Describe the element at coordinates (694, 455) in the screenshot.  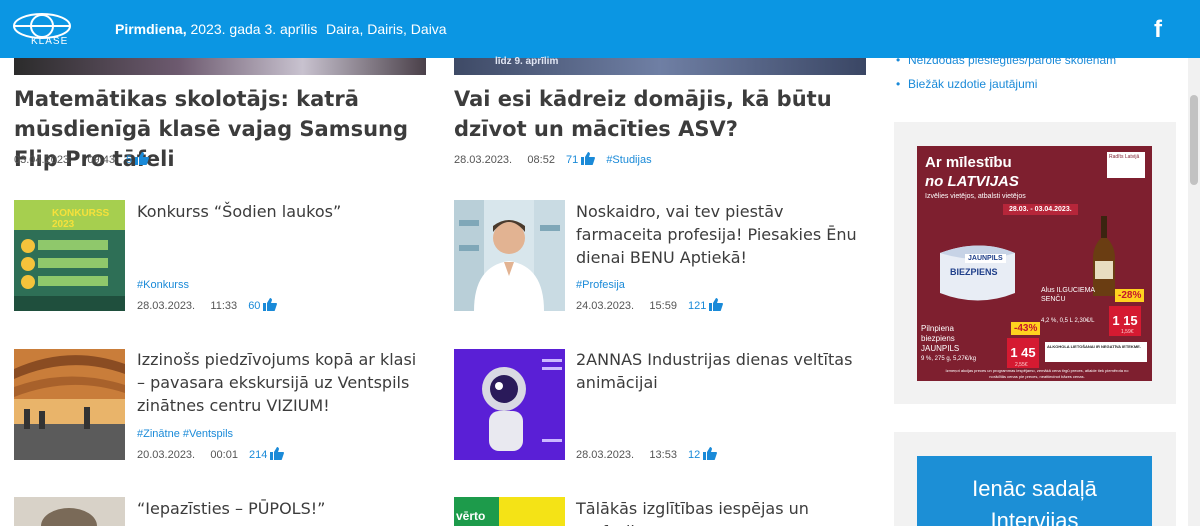
I see `like-count-value: 12` at that location.